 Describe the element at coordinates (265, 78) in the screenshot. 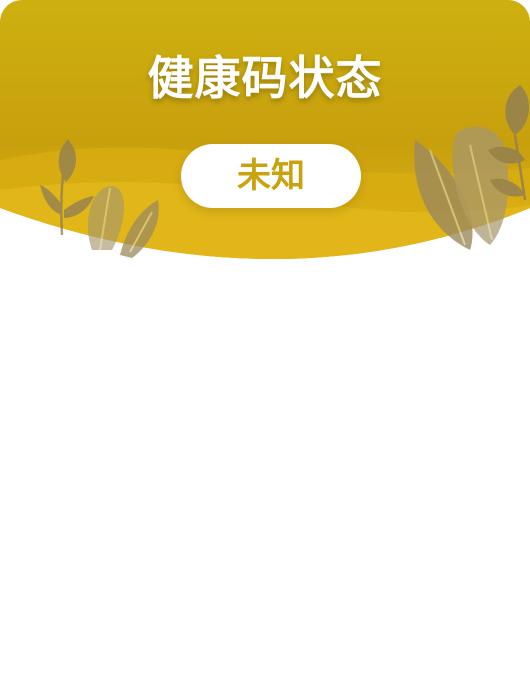

I see `page-title: 健康码状态` at that location.